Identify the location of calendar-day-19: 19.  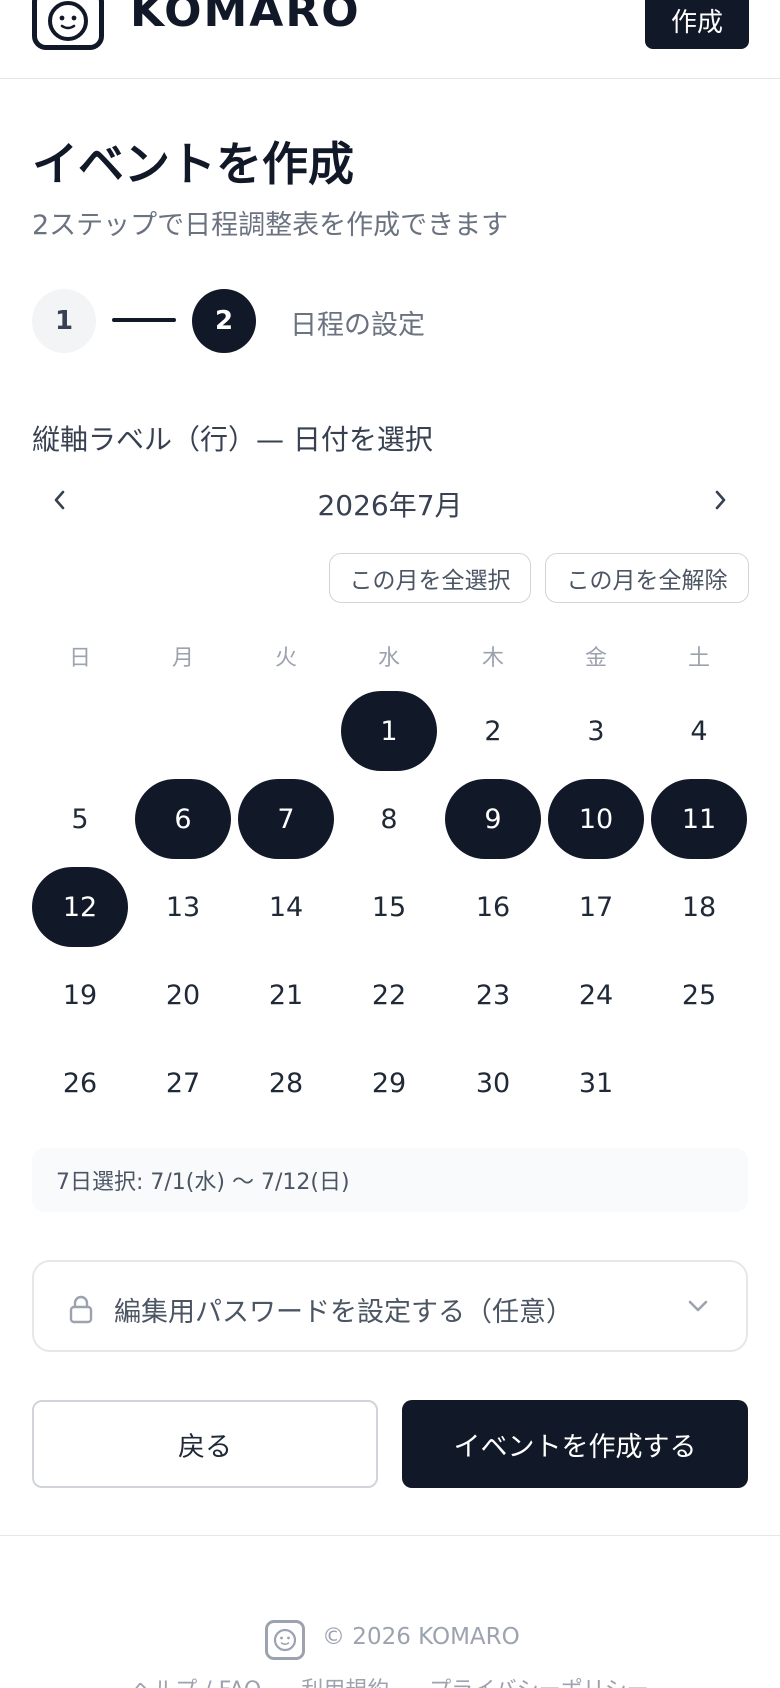
(80, 995).